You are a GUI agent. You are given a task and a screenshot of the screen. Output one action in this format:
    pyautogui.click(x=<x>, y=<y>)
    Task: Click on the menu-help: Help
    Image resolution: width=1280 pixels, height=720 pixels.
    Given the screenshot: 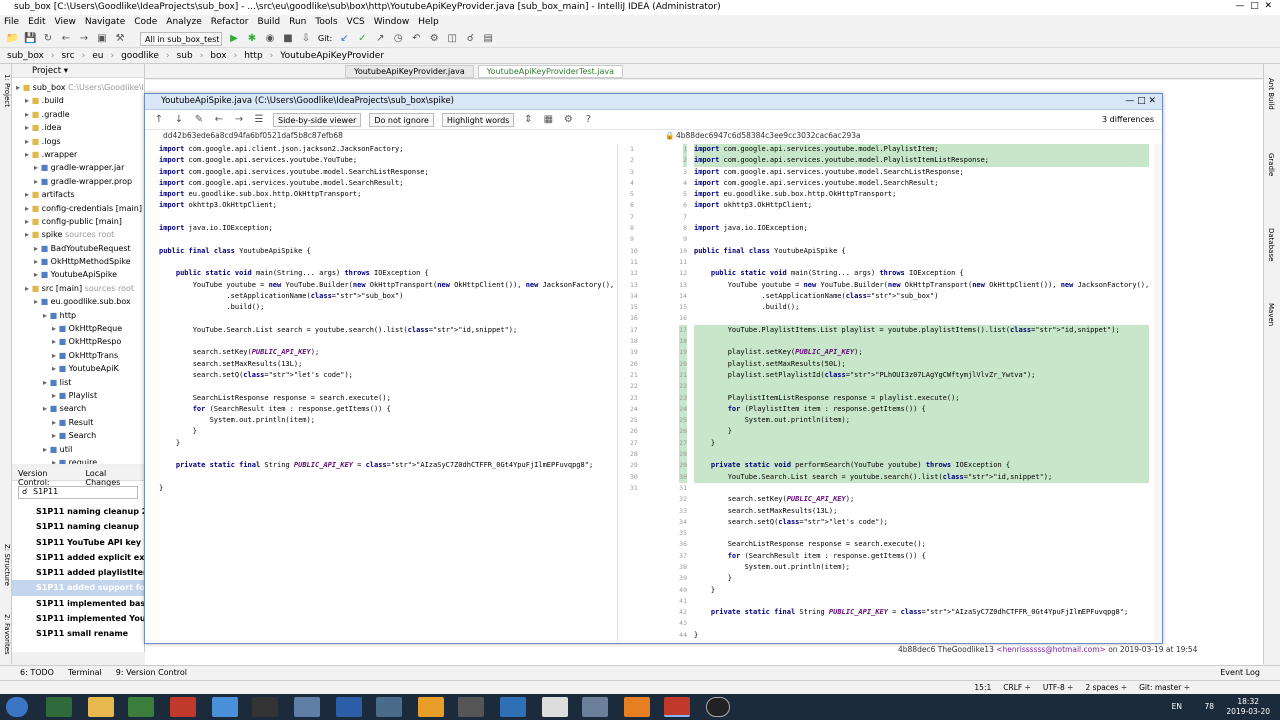 What is the action you would take?
    pyautogui.click(x=428, y=22)
    